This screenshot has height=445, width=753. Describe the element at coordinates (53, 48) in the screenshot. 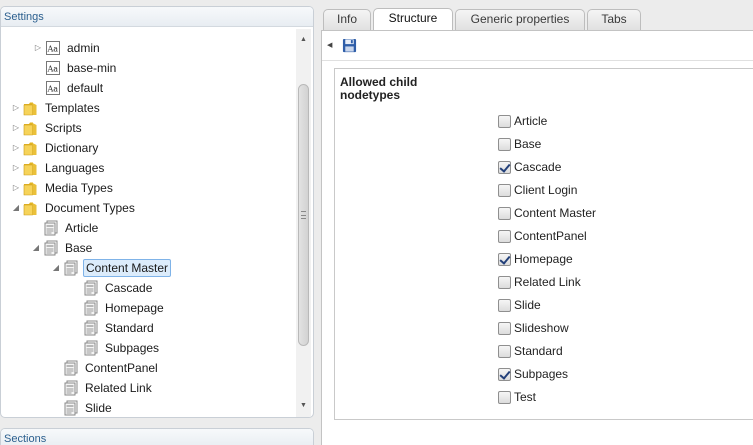

I see `stylesheet-icon: Aa` at that location.